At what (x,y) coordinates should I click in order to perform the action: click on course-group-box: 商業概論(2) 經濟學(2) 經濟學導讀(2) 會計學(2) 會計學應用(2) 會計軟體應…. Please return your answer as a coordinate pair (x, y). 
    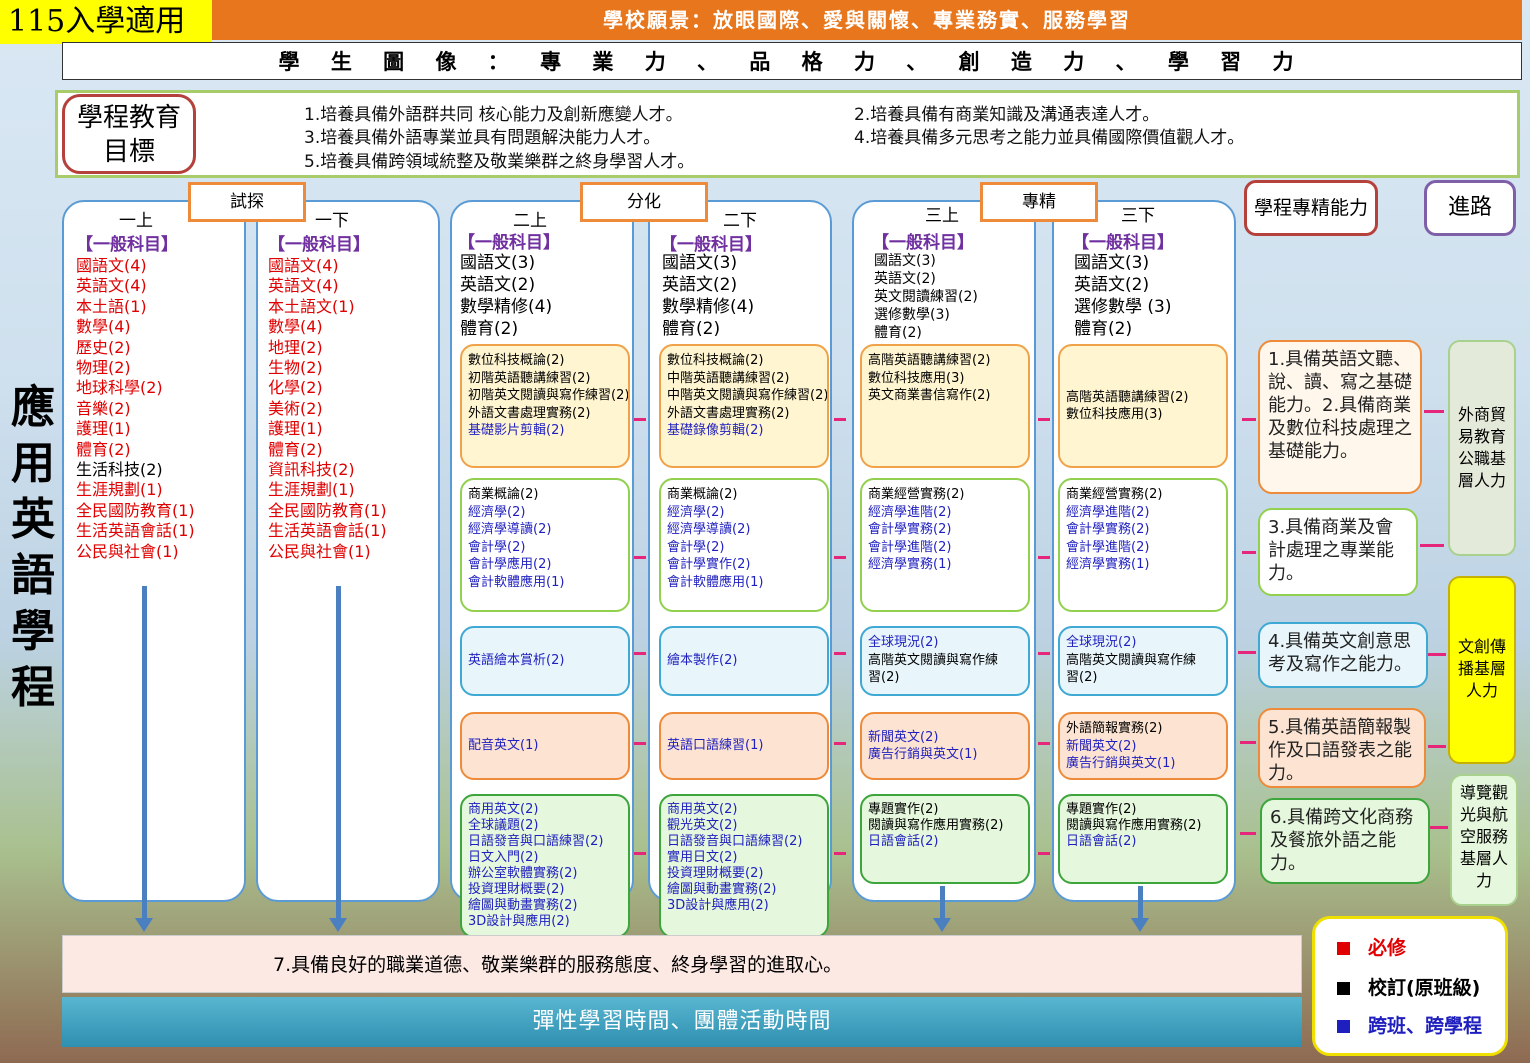
    Looking at the image, I should click on (545, 545).